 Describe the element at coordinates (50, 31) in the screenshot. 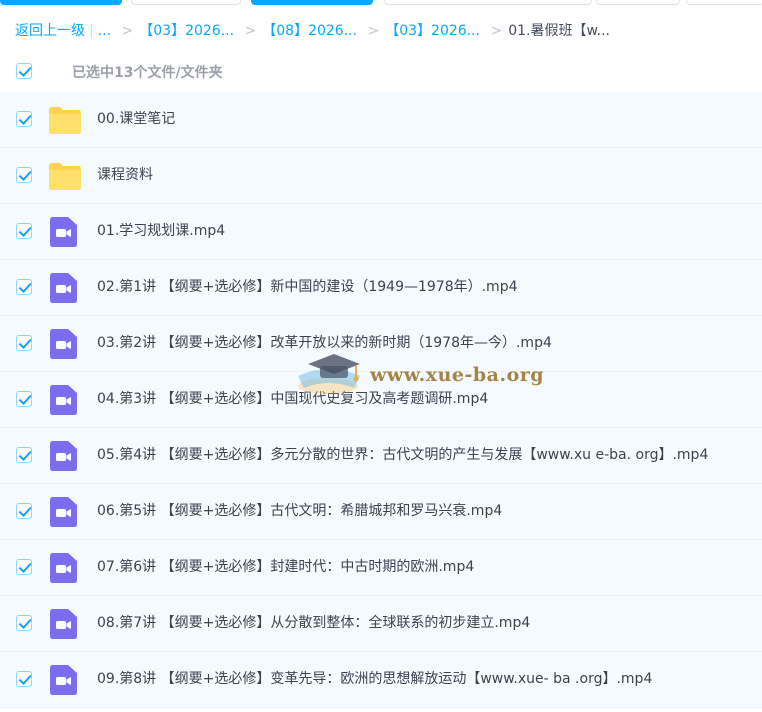

I see `back-link: 返回上一级` at that location.